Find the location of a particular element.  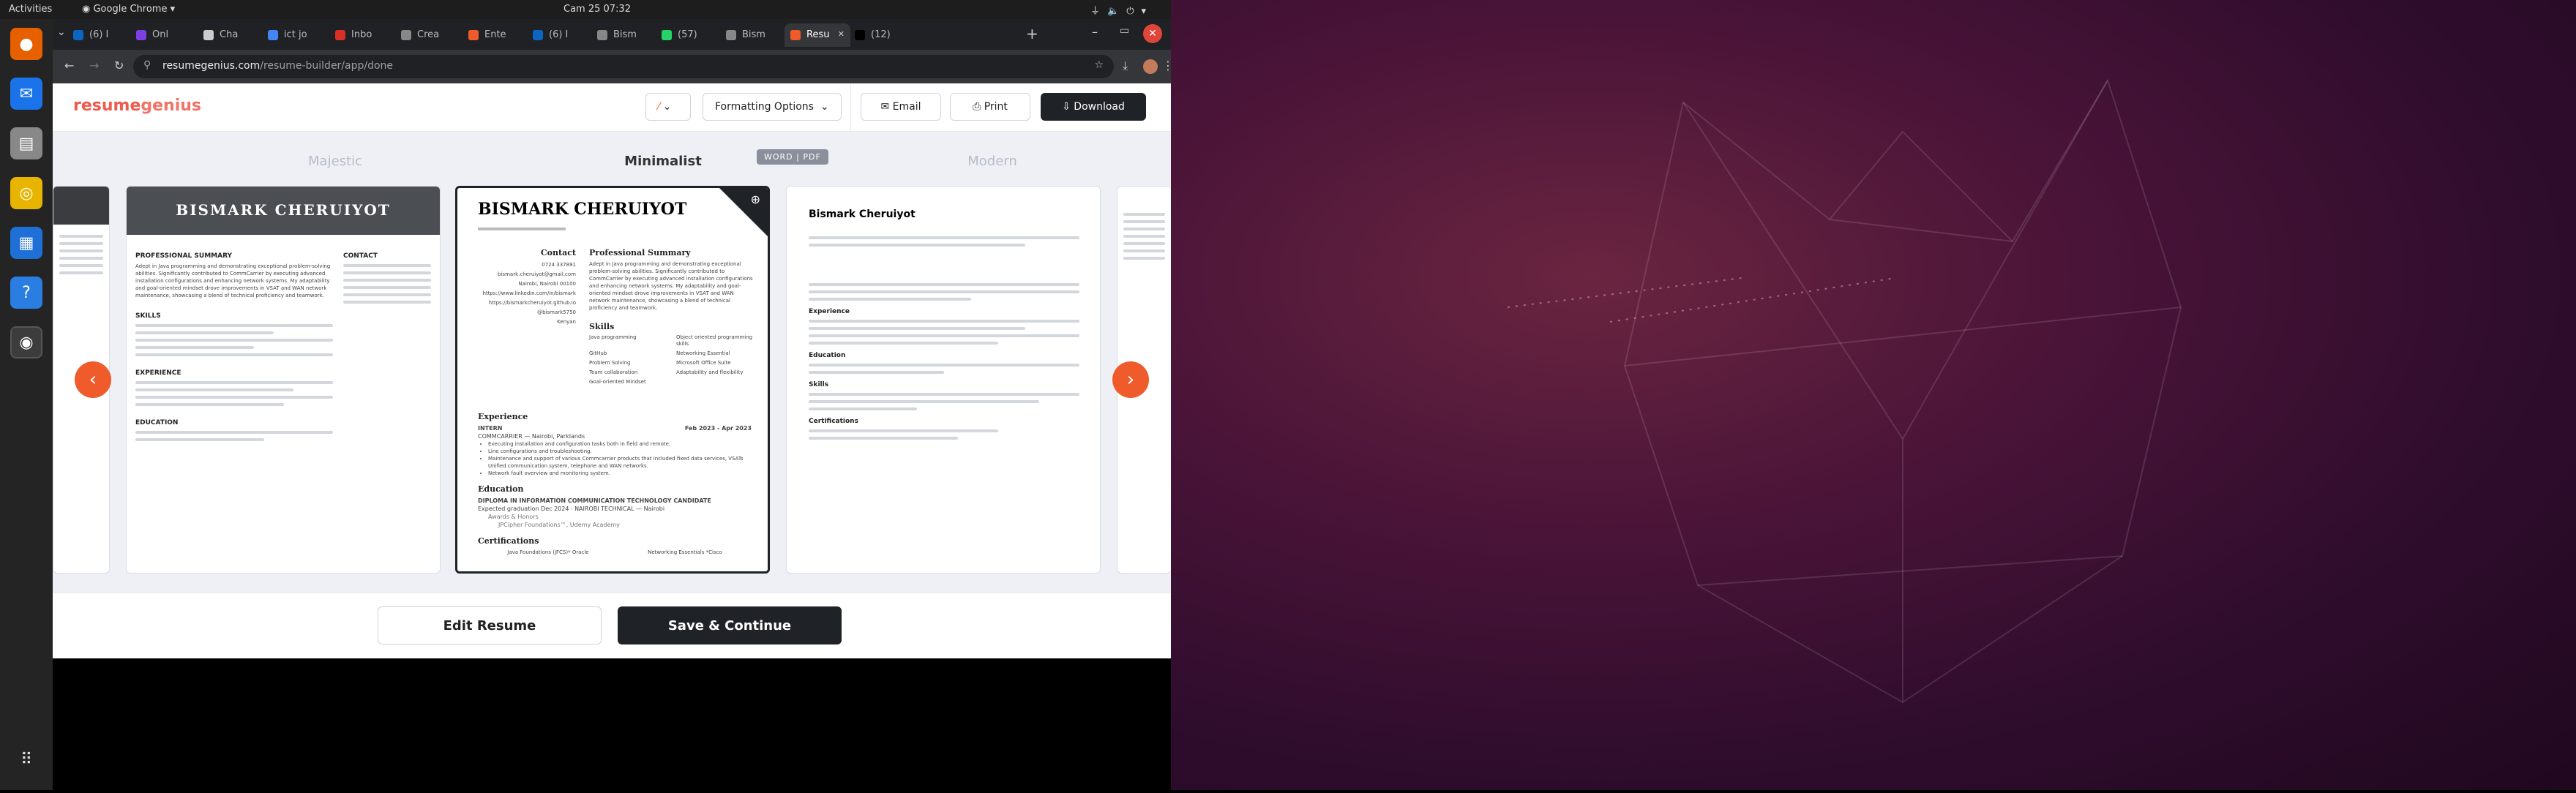

firefox-icon: ● is located at coordinates (26, 44).